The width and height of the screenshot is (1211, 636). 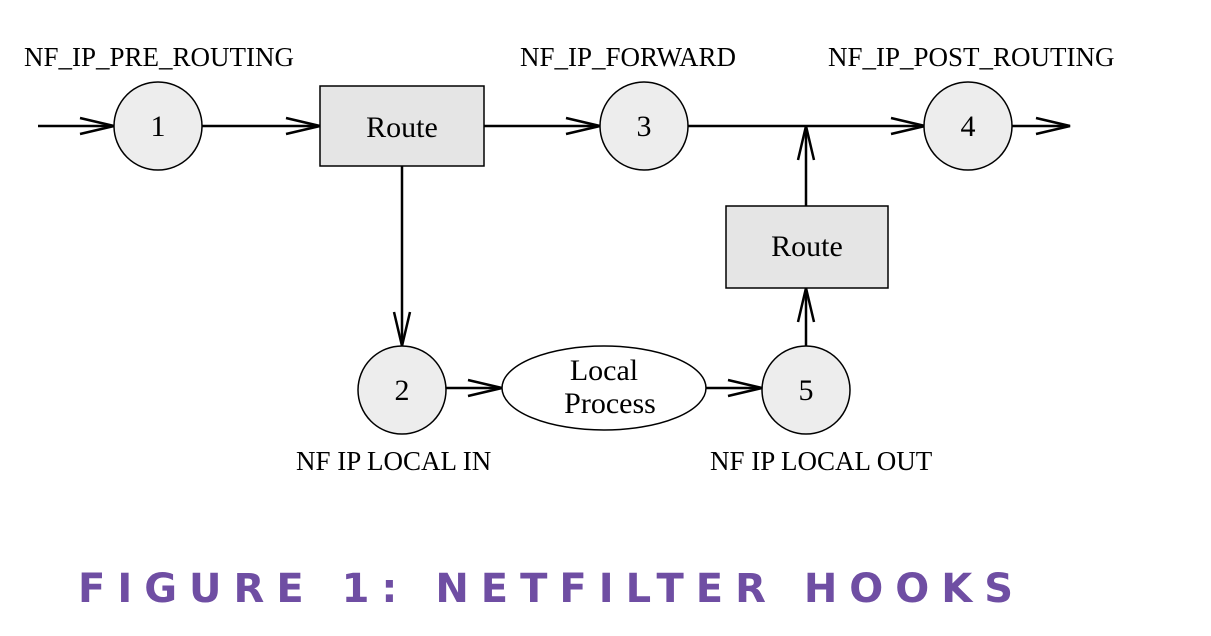 I want to click on hook-5-number: 5, so click(x=806, y=390).